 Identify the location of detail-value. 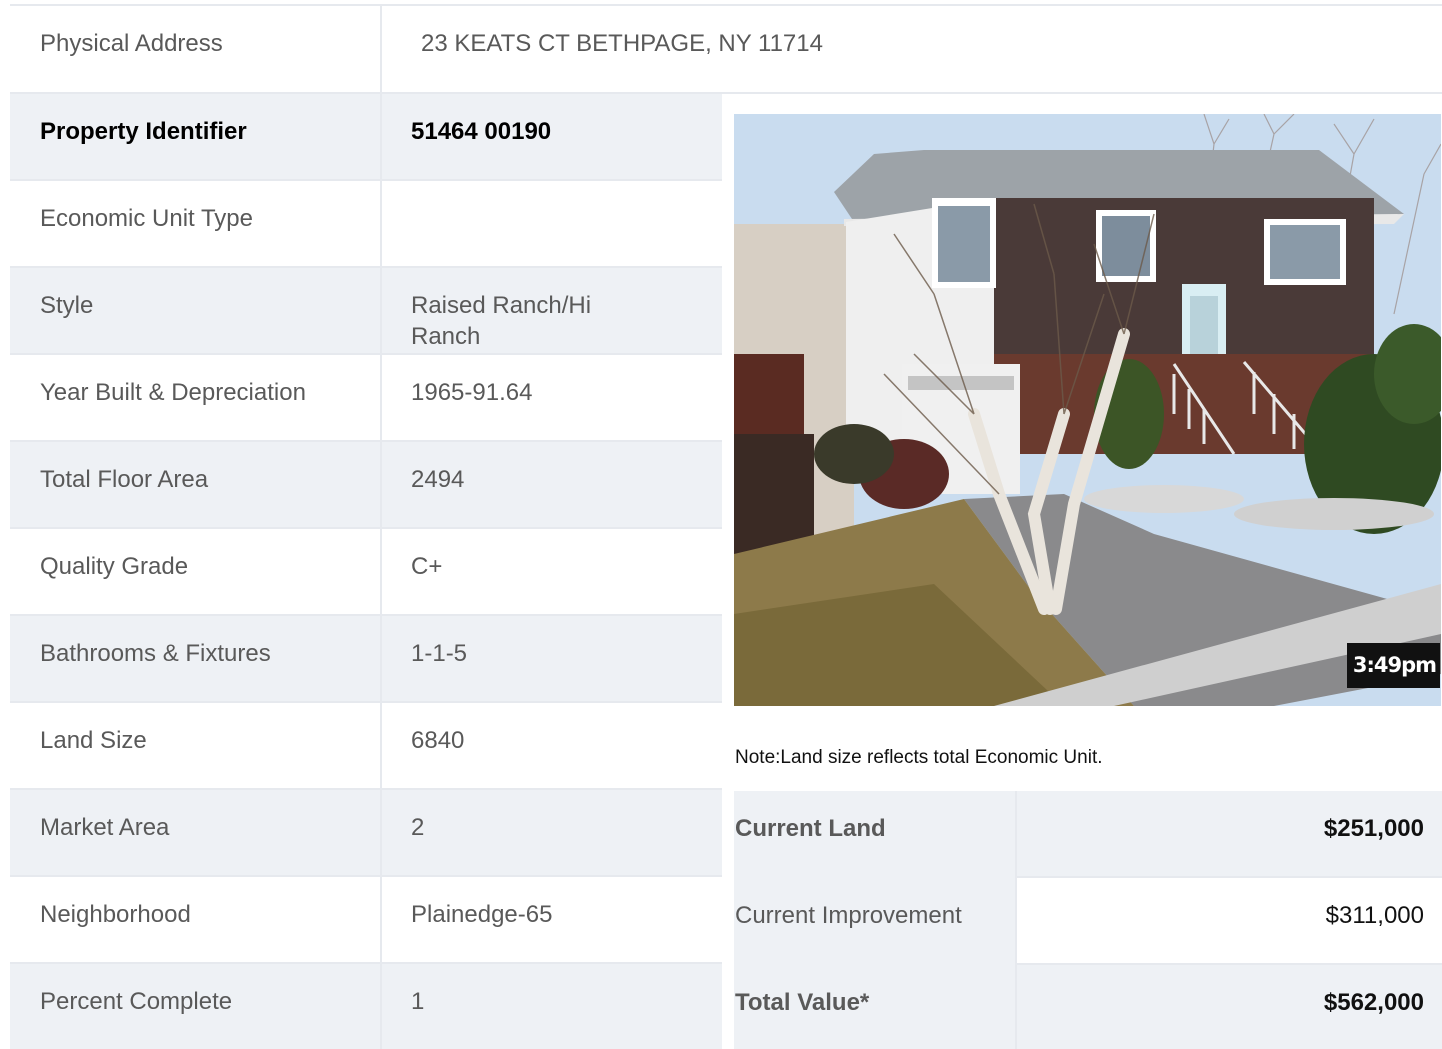
(552, 223).